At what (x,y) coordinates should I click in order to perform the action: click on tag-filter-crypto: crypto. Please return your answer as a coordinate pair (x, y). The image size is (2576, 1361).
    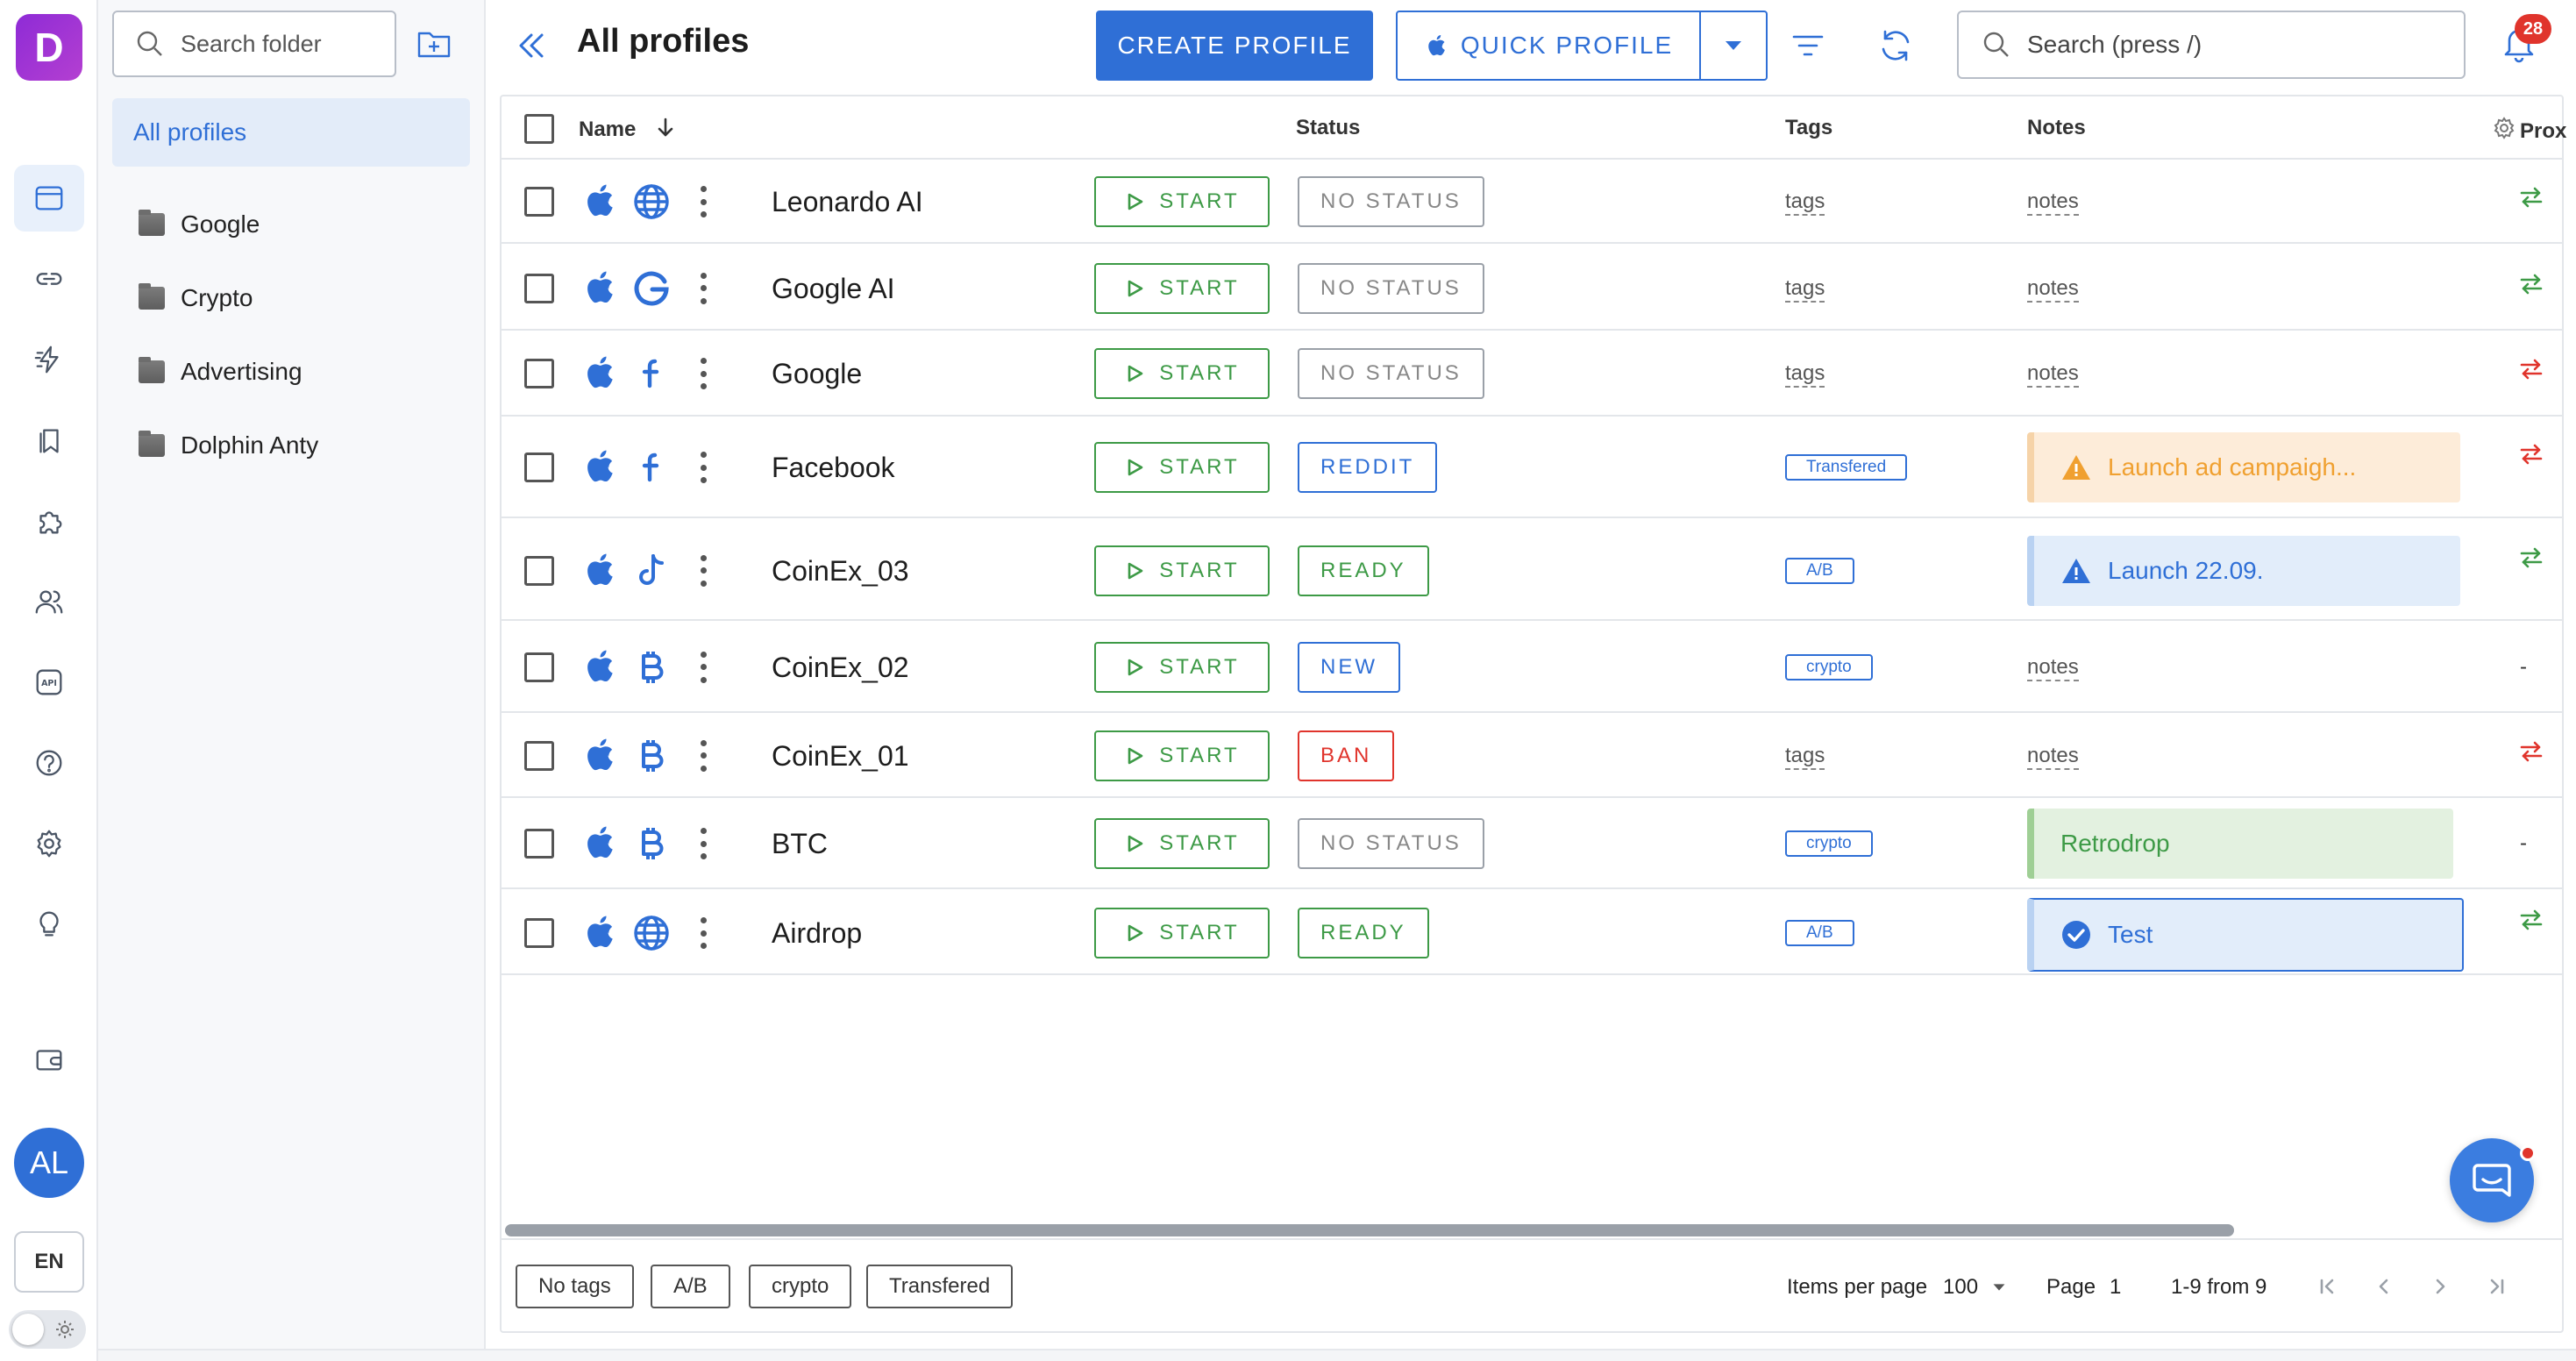
    Looking at the image, I should click on (800, 1286).